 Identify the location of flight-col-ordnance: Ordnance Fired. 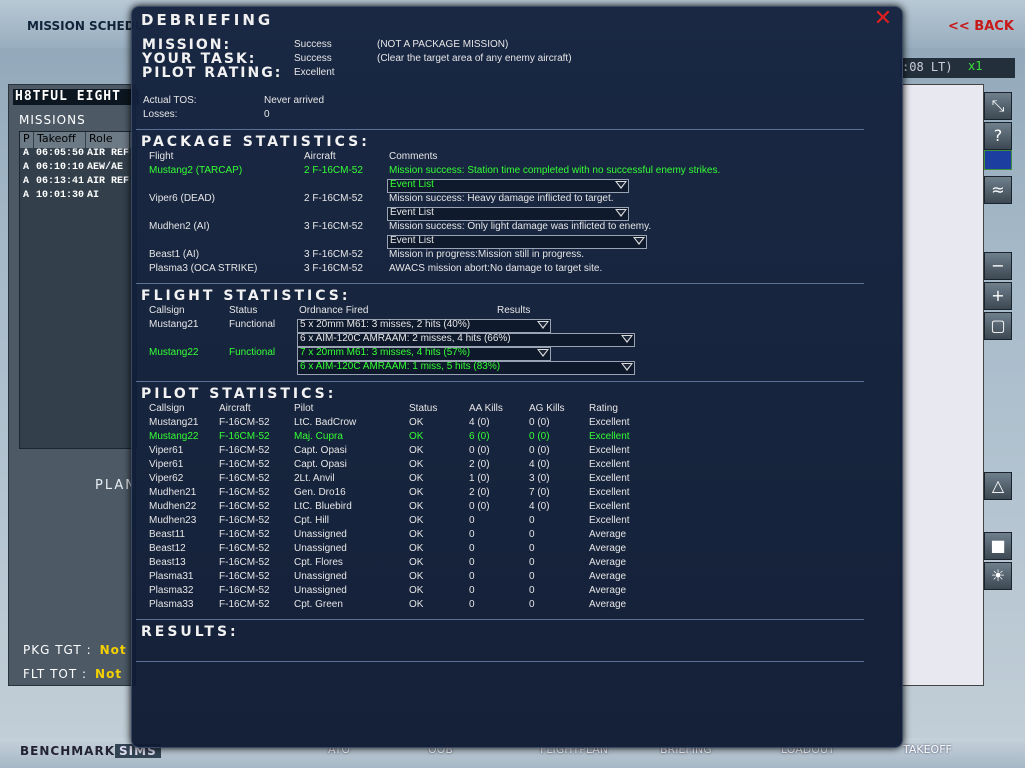
(334, 310).